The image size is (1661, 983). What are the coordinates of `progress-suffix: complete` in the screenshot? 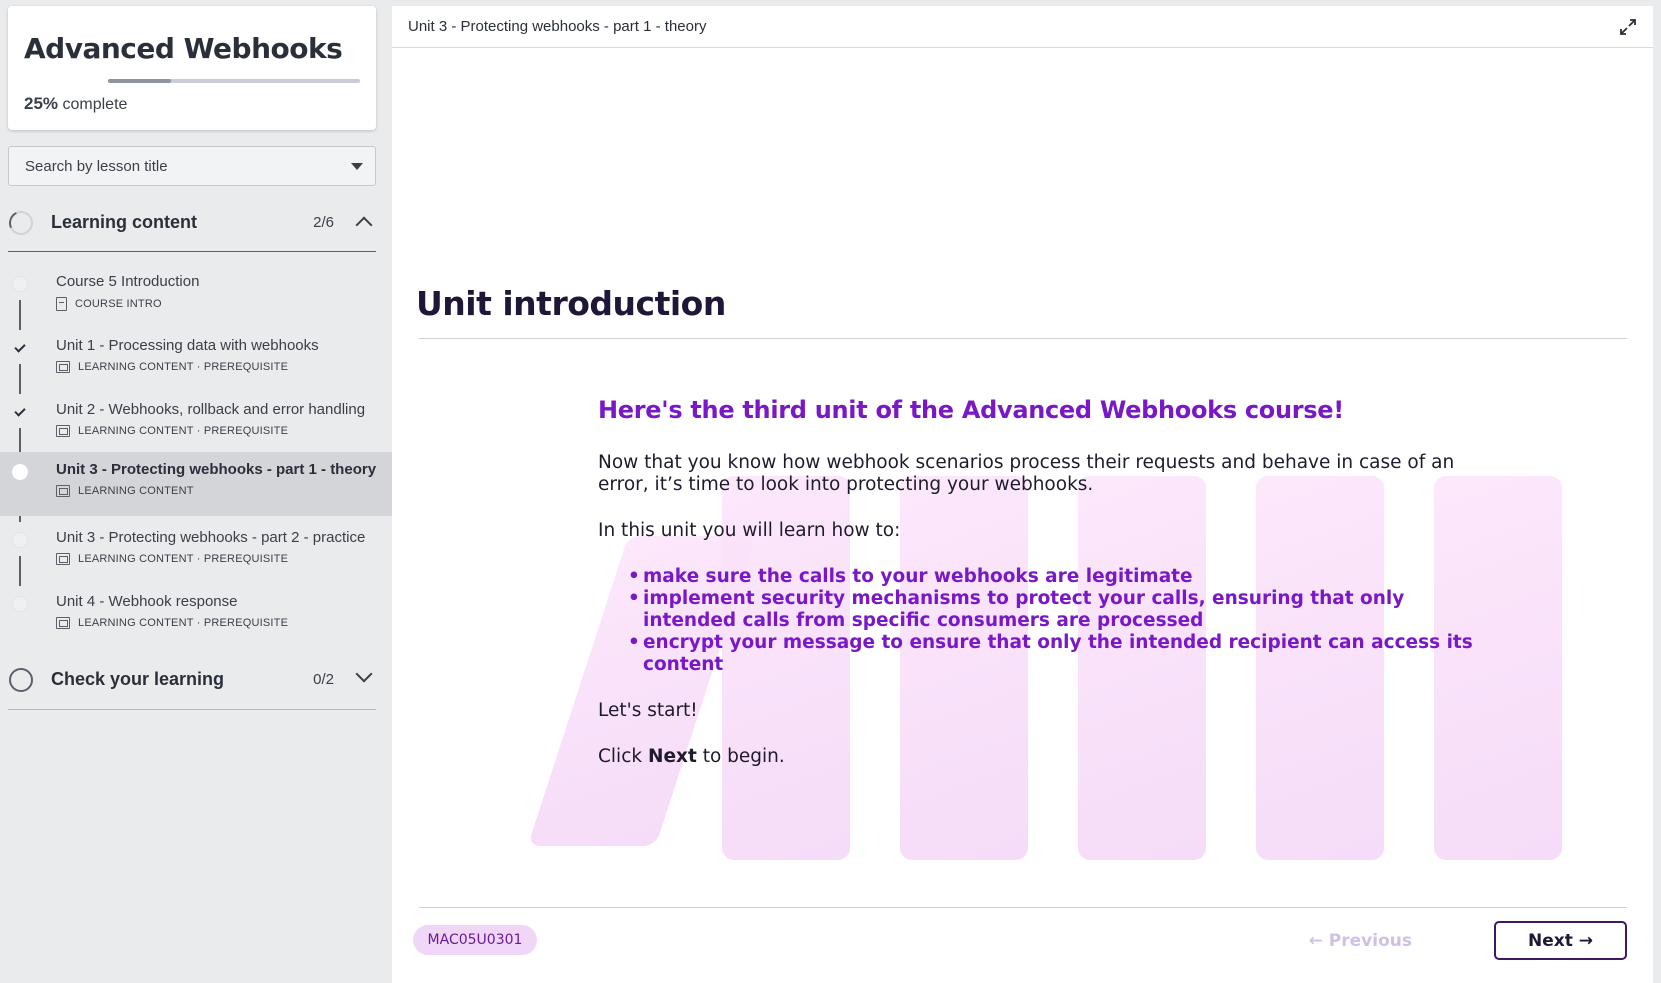 It's located at (95, 104).